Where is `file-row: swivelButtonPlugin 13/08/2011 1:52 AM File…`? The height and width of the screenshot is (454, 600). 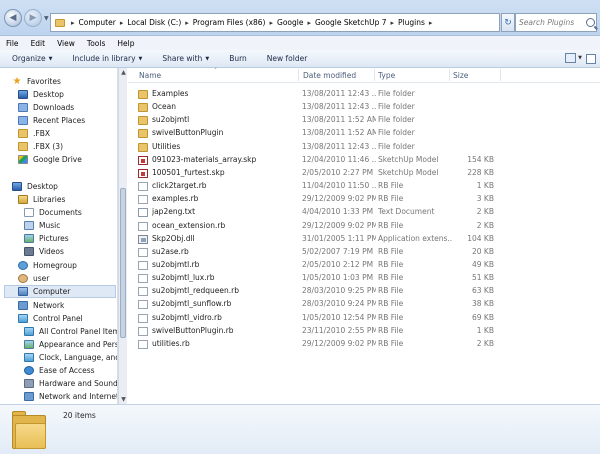
file-row: swivelButtonPlugin 13/08/2011 1:52 AM File… is located at coordinates (364, 133).